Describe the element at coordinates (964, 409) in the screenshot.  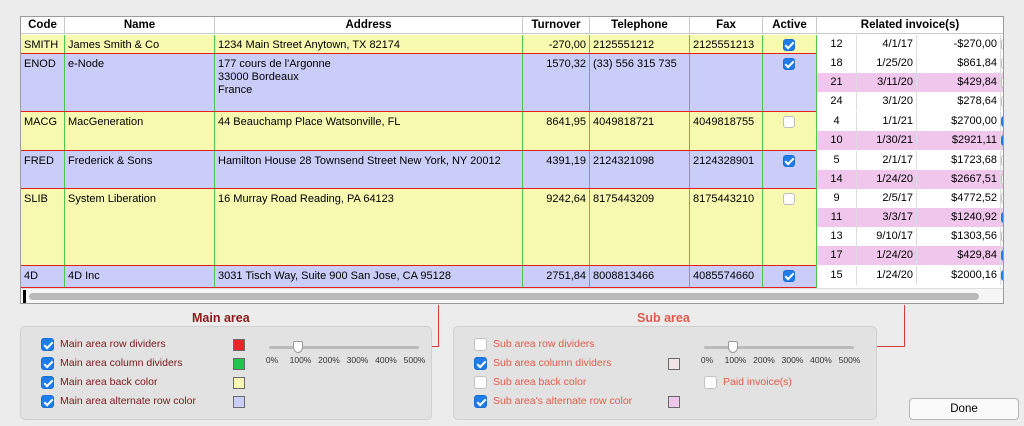
I see `done-button: Done` at that location.